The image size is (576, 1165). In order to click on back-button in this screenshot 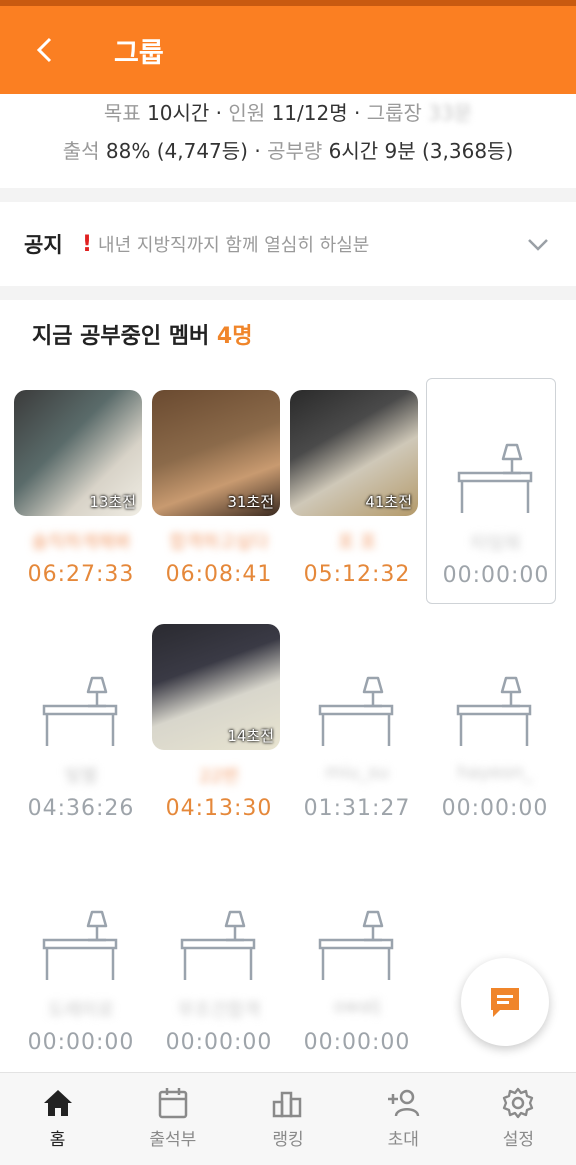, I will do `click(45, 50)`.